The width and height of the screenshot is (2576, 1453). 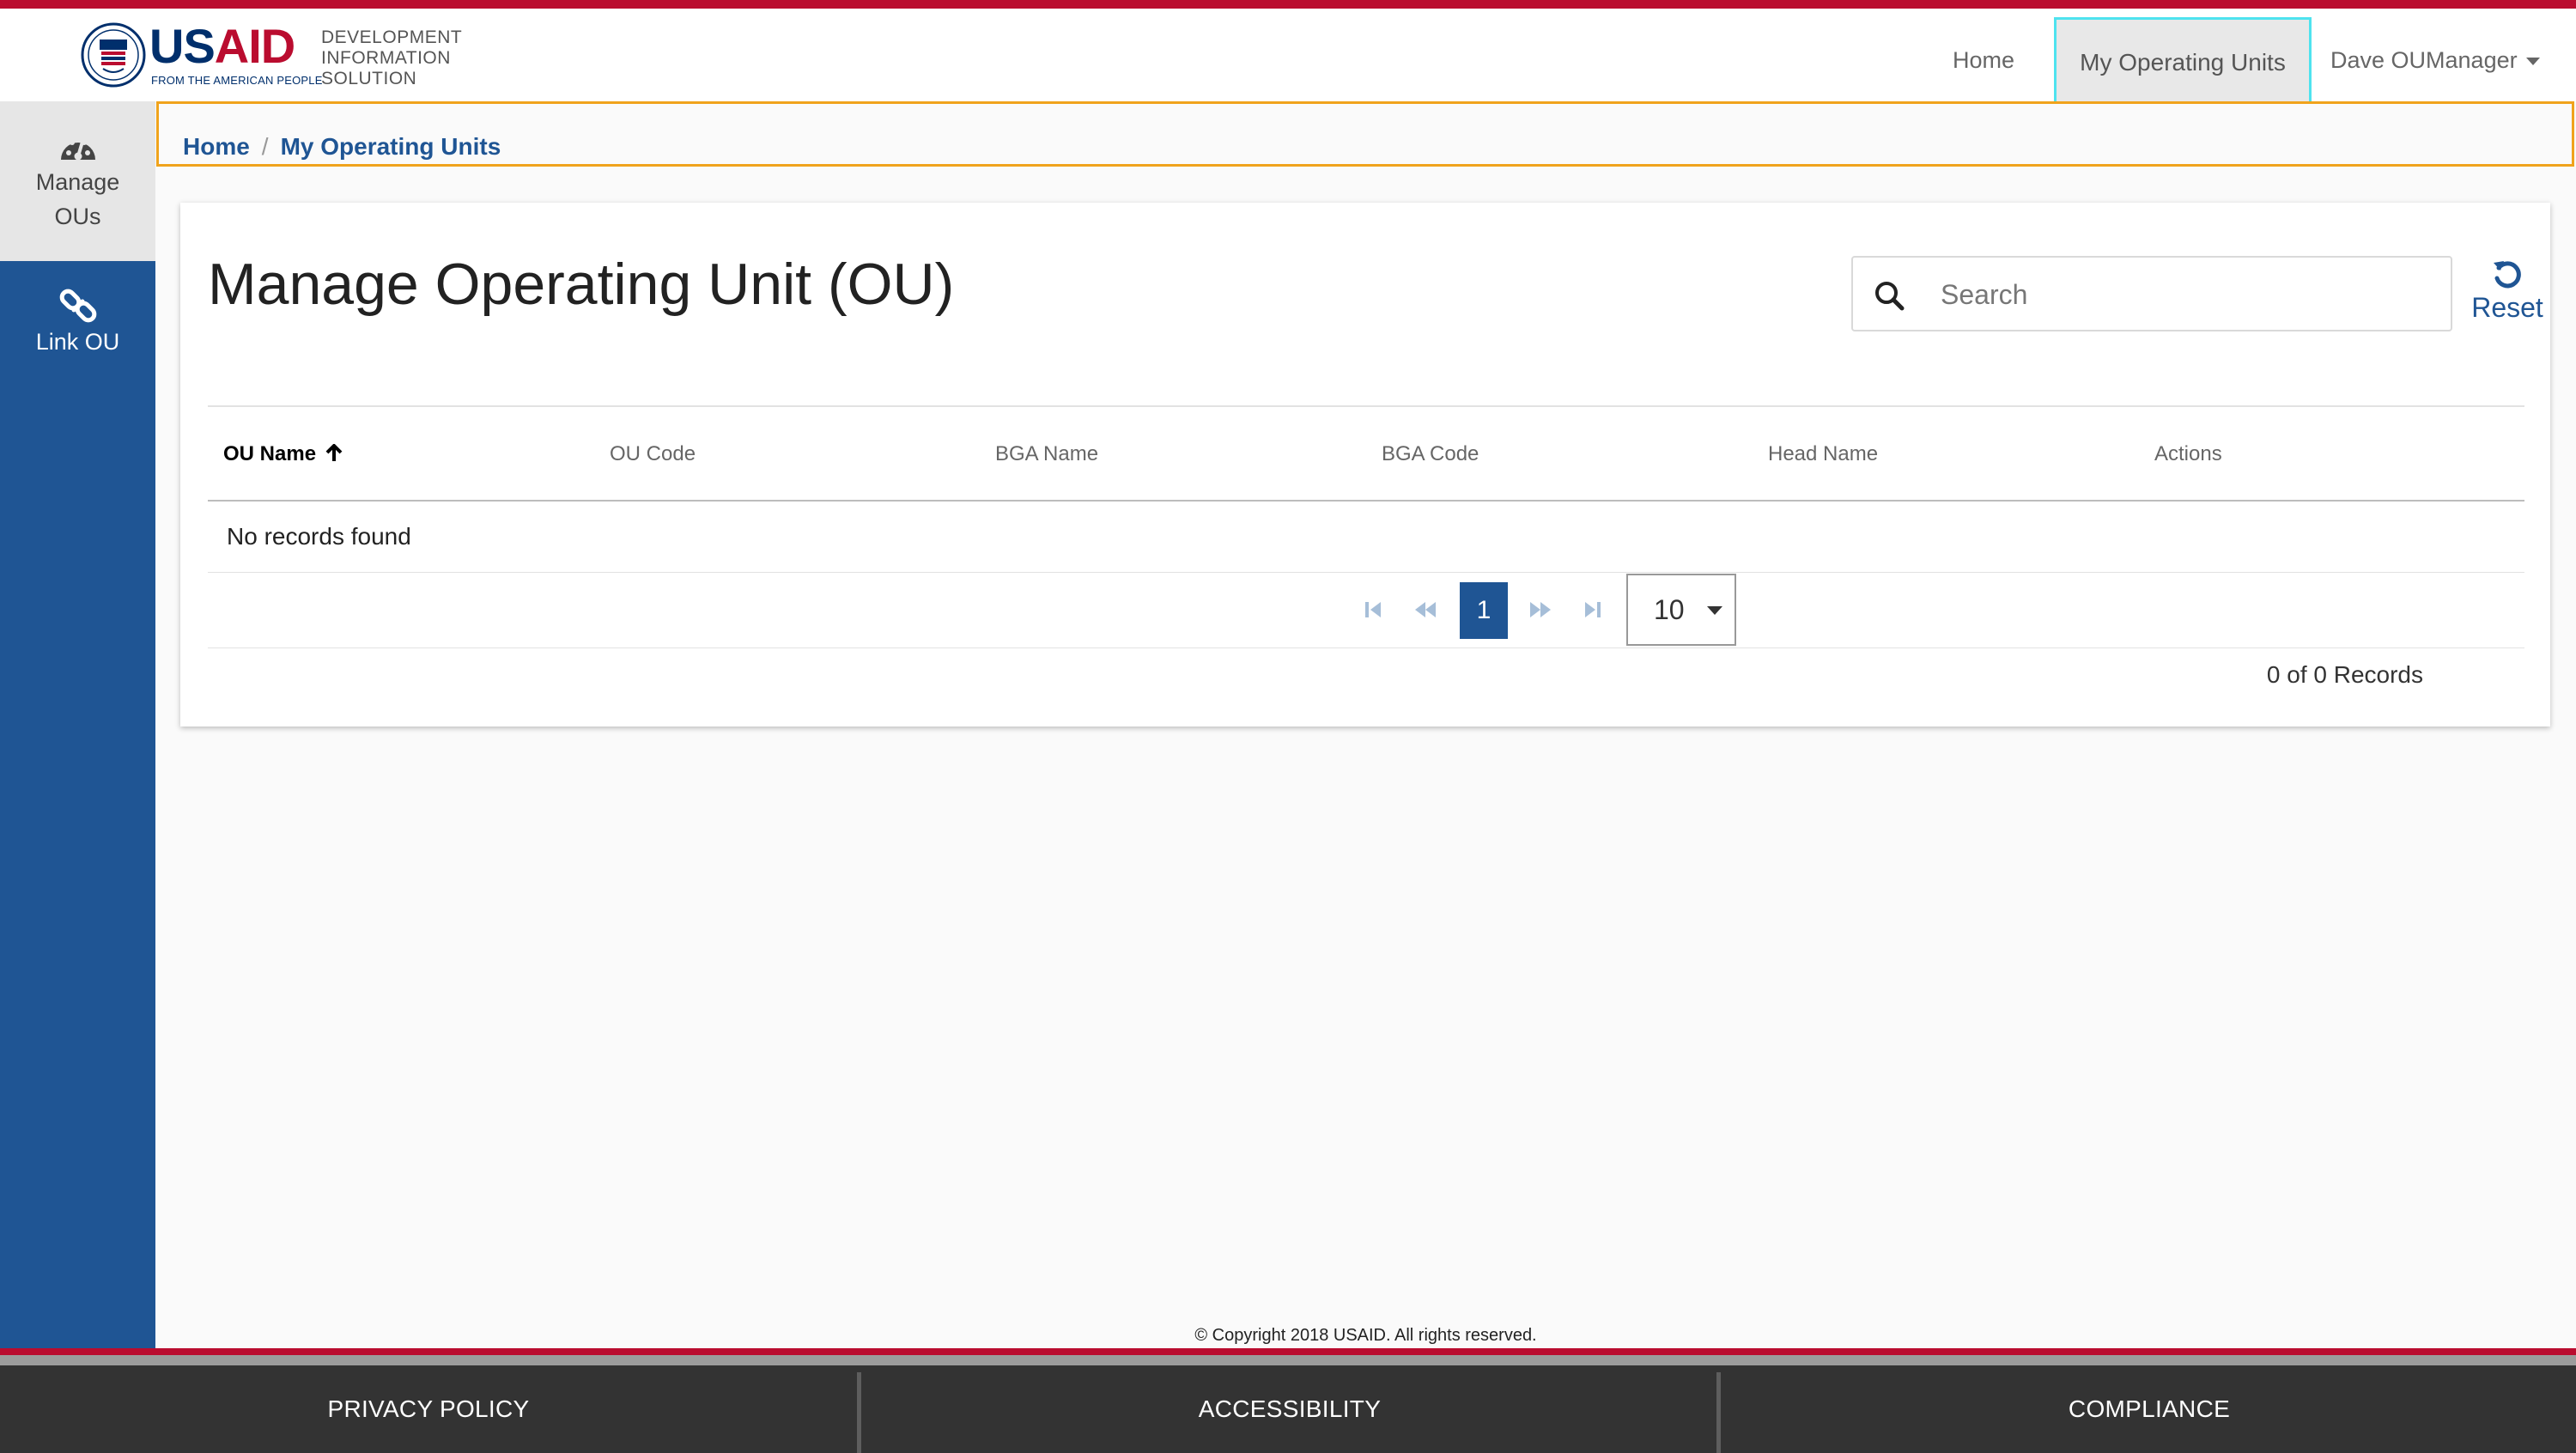 I want to click on user-name: Dave OUManager, so click(x=2424, y=60).